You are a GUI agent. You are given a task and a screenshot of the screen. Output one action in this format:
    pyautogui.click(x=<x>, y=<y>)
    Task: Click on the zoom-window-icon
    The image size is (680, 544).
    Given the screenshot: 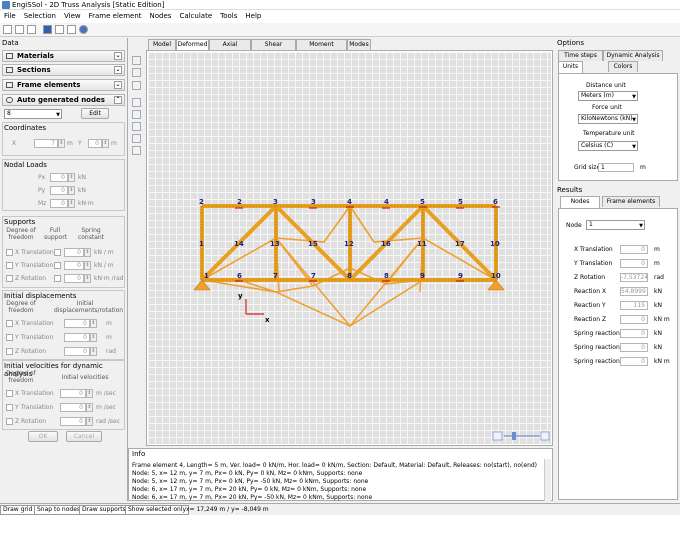 What is the action you would take?
    pyautogui.click(x=136, y=138)
    